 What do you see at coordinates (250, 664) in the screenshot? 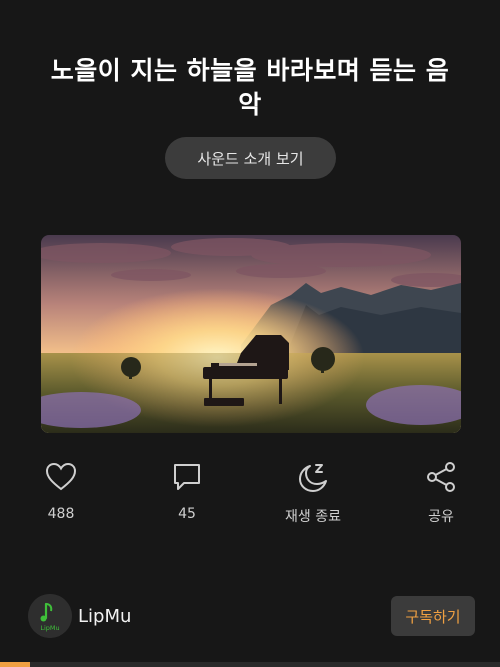
I see `playback-progress-bar` at bounding box center [250, 664].